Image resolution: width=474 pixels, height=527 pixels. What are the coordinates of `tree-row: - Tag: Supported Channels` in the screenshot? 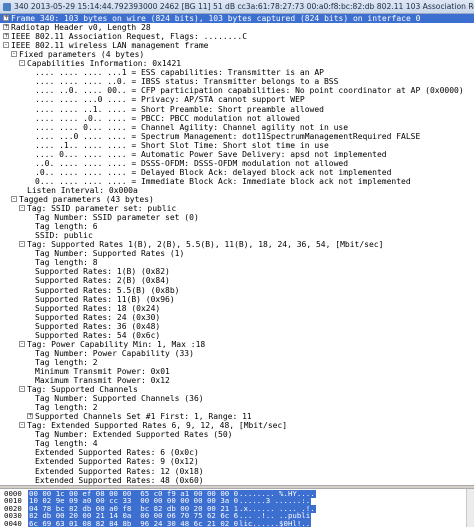 It's located at (237, 389).